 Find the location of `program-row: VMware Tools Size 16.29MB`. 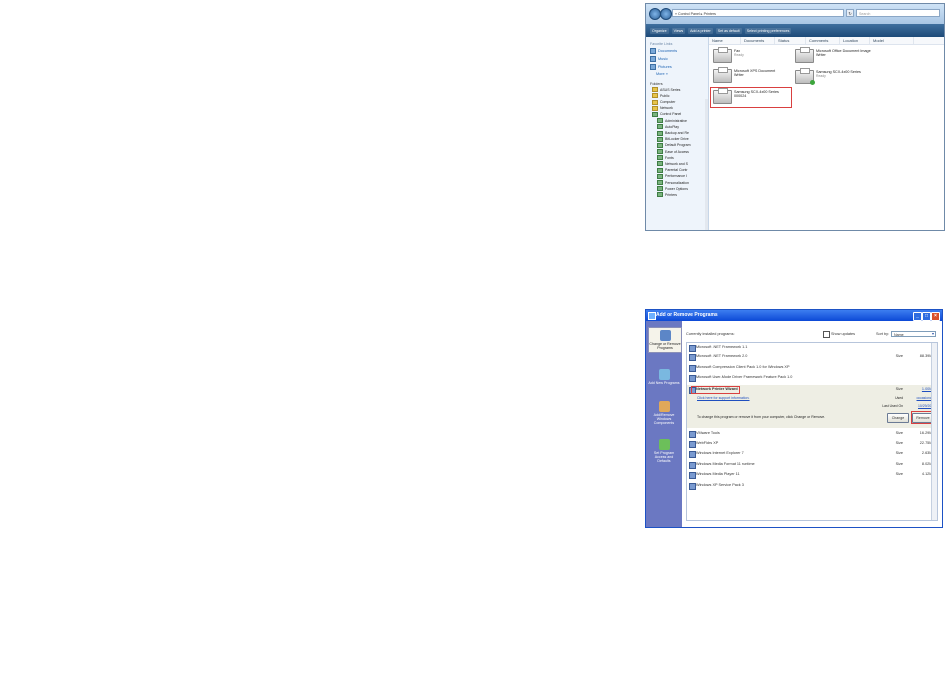

program-row: VMware Tools Size 16.29MB is located at coordinates (812, 433).